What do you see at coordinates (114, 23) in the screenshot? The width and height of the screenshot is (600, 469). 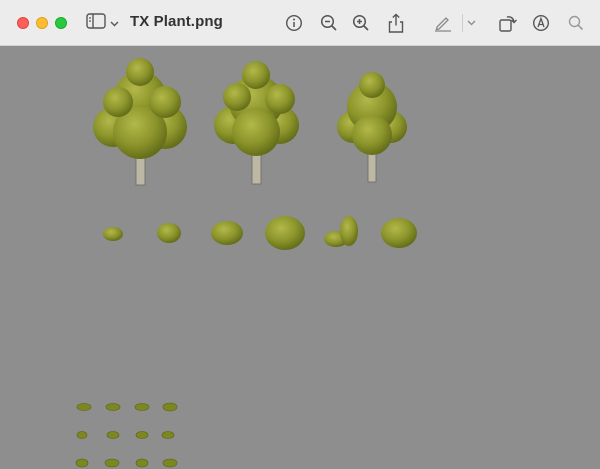 I see `sidebar-menu-chevron-icon` at bounding box center [114, 23].